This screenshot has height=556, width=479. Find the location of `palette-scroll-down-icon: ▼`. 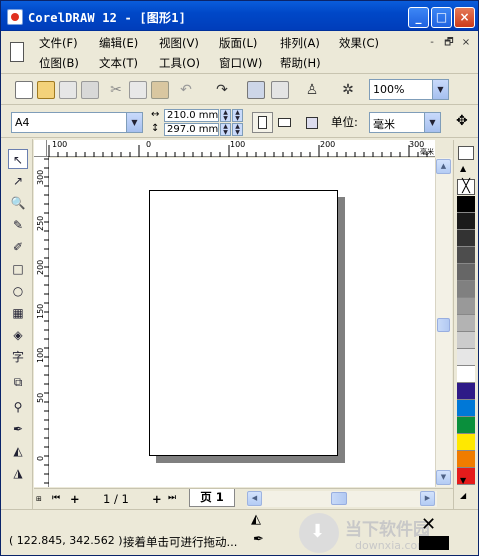

palette-scroll-down-icon: ▼ is located at coordinates (463, 480).